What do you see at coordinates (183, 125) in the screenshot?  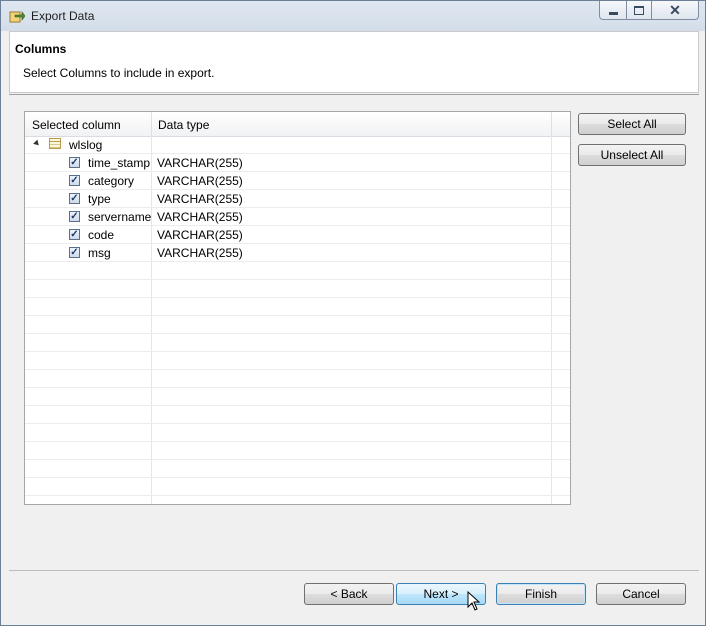 I see `column-header-data-type: Data type` at bounding box center [183, 125].